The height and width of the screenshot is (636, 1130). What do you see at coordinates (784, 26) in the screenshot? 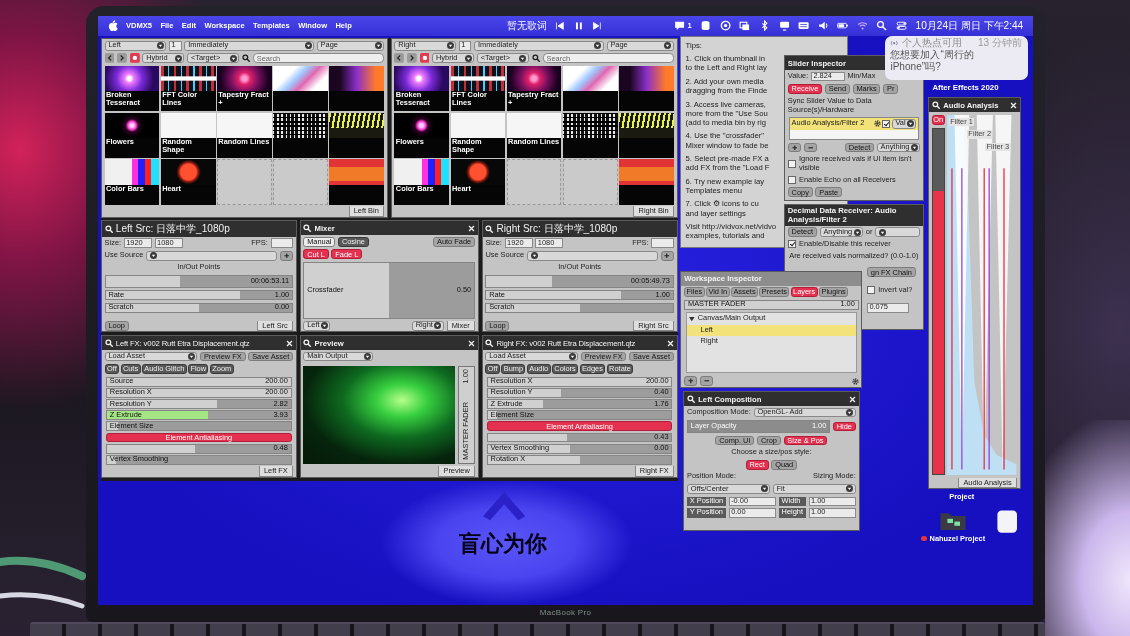
I see `display-icon` at bounding box center [784, 26].